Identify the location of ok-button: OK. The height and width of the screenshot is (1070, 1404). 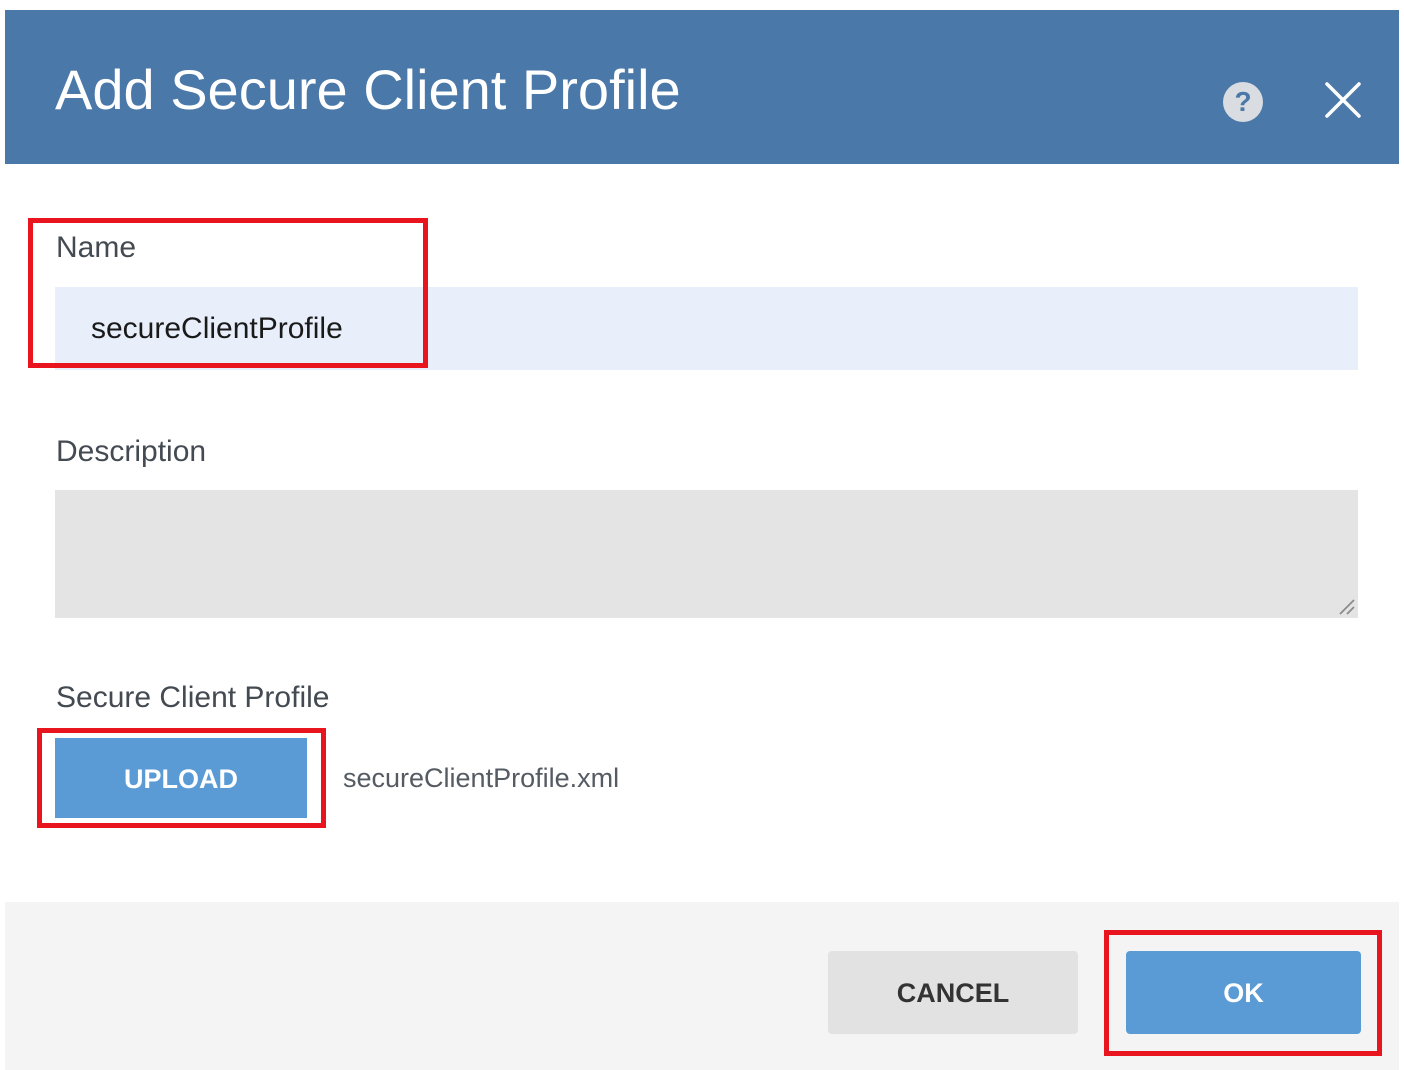
(1243, 992).